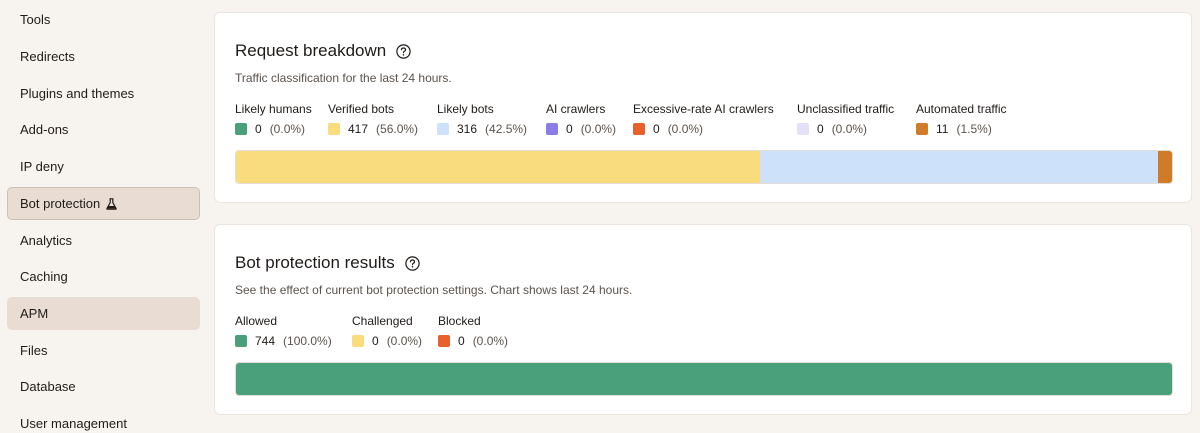  What do you see at coordinates (482, 119) in the screenshot?
I see `legend-item-likely-bots: Likely bots 316 (42.5%)` at bounding box center [482, 119].